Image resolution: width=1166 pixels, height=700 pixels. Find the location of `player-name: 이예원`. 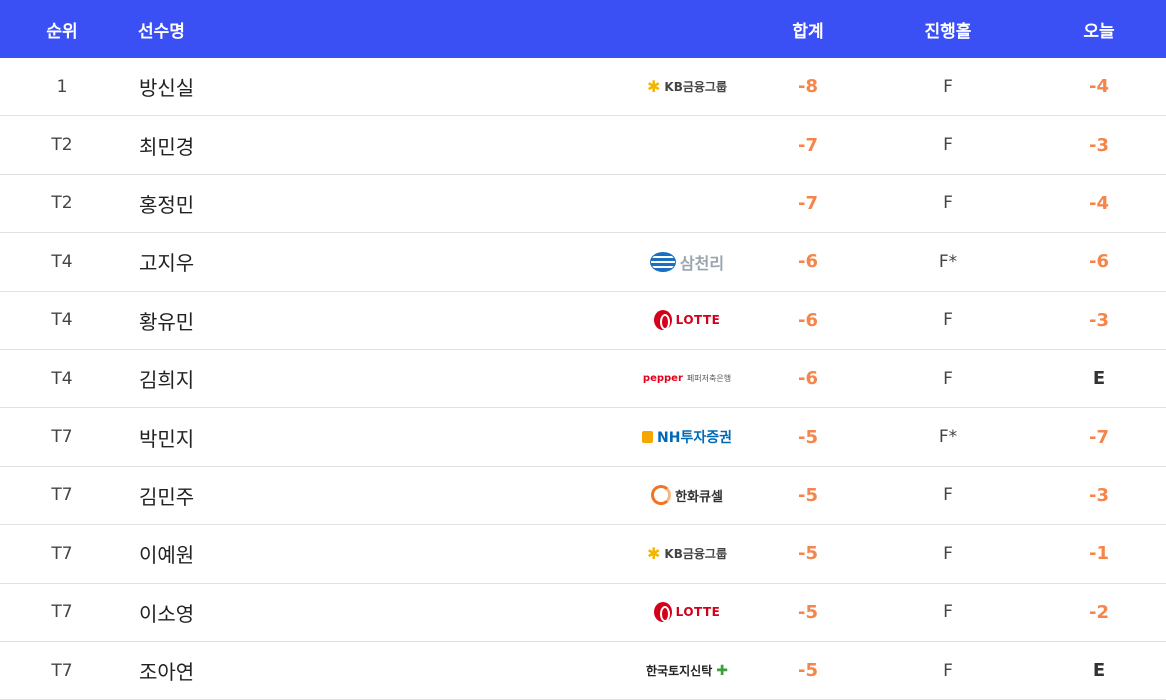

player-name: 이예원 is located at coordinates (373, 553).